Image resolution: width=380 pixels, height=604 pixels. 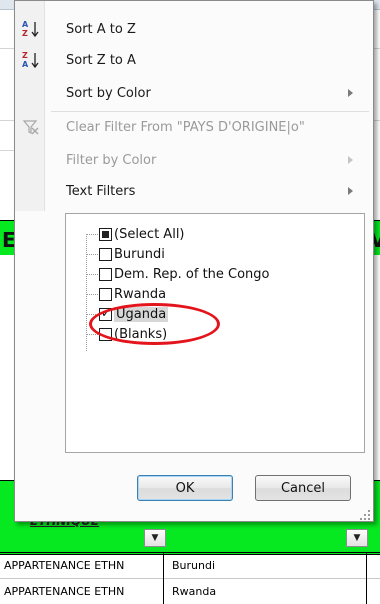 I want to click on table-row: APPARTENANCE ETHN Burundi, so click(x=190, y=566).